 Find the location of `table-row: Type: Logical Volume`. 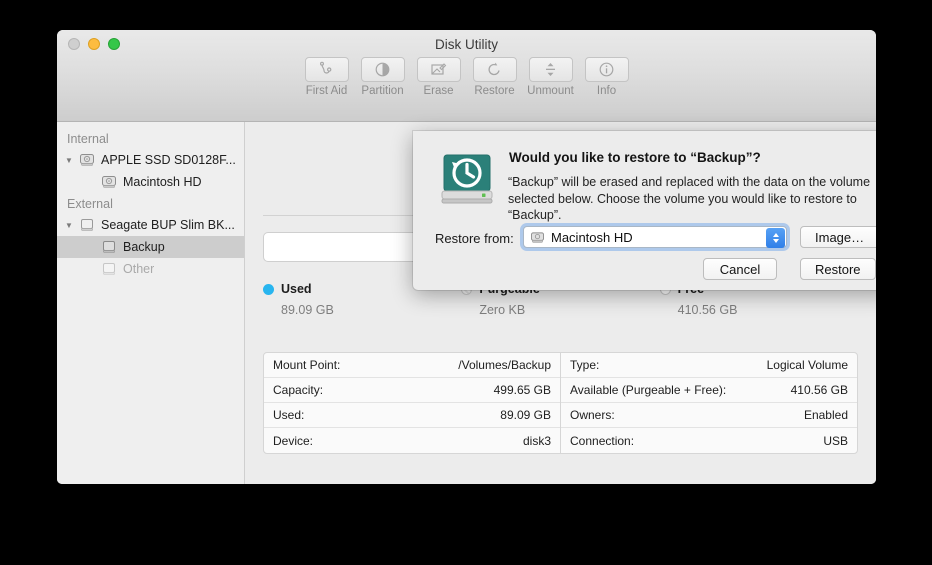

table-row: Type: Logical Volume is located at coordinates (709, 365).